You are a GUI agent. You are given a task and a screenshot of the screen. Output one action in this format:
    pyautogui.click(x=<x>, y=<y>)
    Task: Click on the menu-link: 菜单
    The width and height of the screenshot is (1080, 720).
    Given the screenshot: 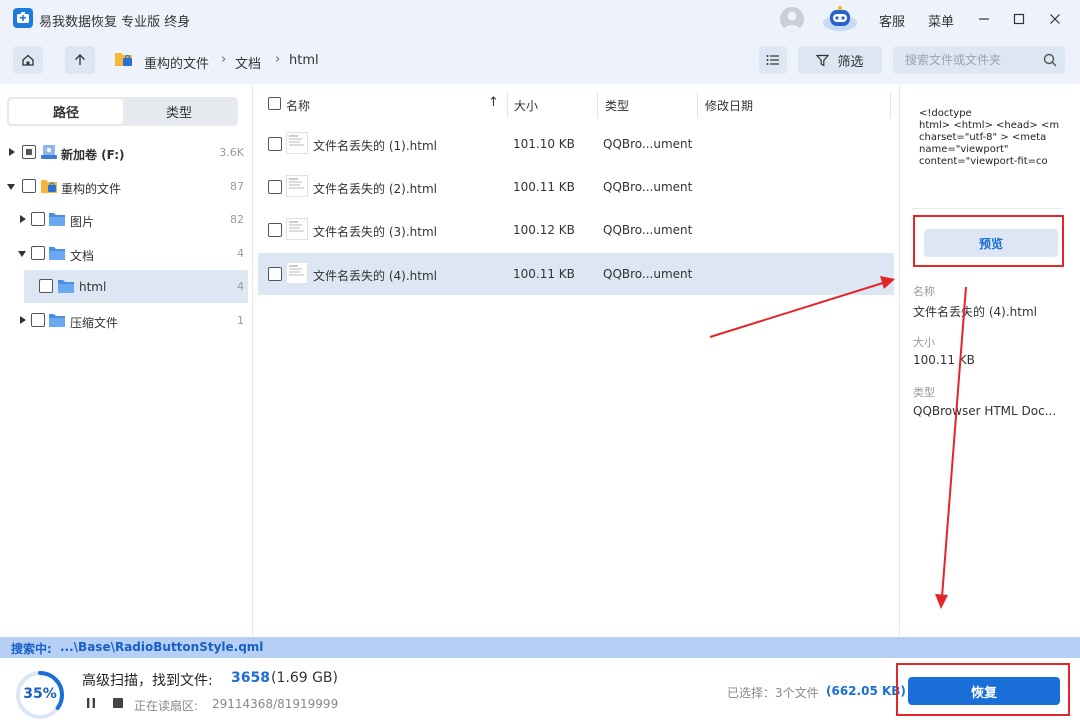 What is the action you would take?
    pyautogui.click(x=941, y=20)
    